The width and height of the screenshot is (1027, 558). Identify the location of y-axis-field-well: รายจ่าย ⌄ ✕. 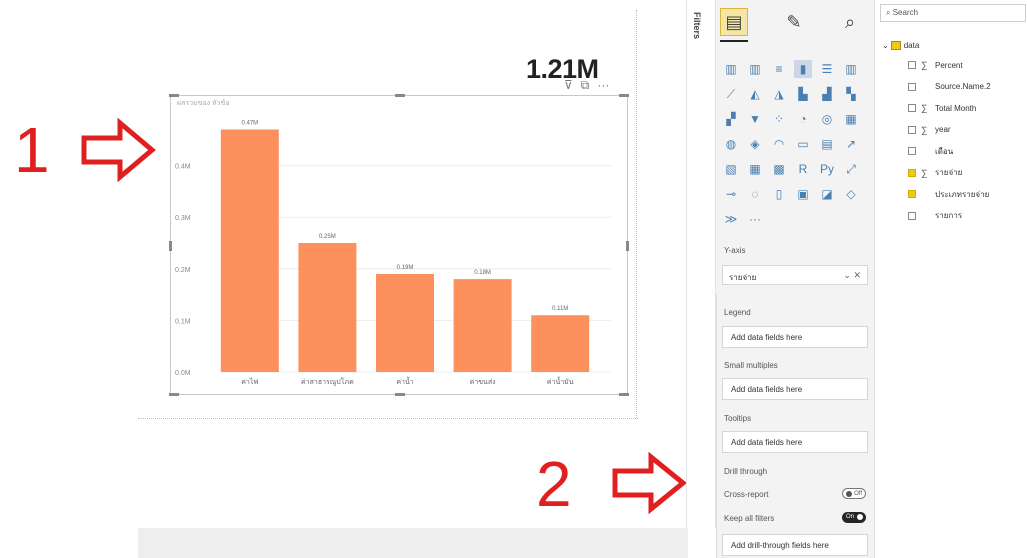
(795, 275).